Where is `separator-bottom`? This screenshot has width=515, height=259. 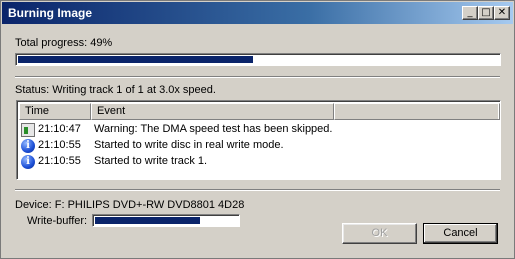
separator-bottom is located at coordinates (257, 190).